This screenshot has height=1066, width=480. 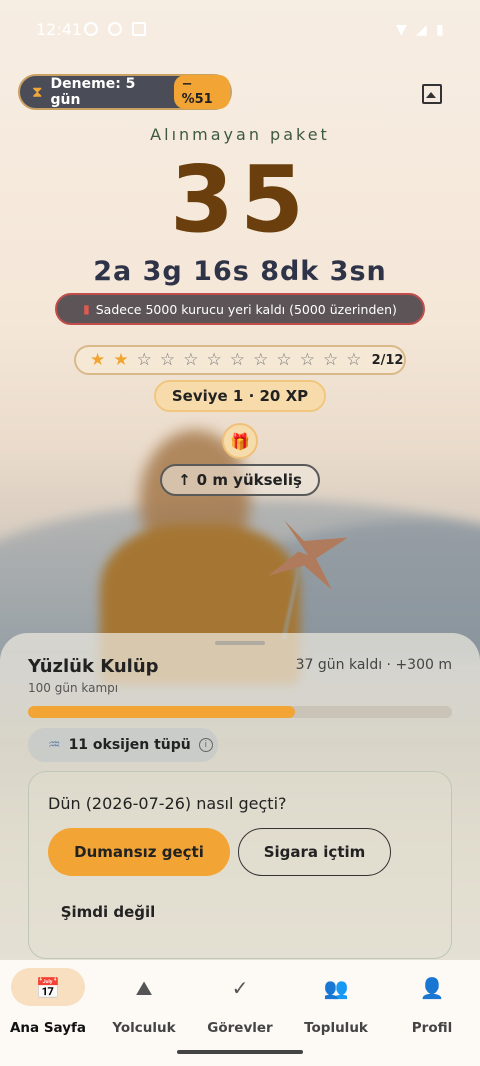 I want to click on status-bar: 12:41 ▼ ◢ ▮, so click(x=240, y=30).